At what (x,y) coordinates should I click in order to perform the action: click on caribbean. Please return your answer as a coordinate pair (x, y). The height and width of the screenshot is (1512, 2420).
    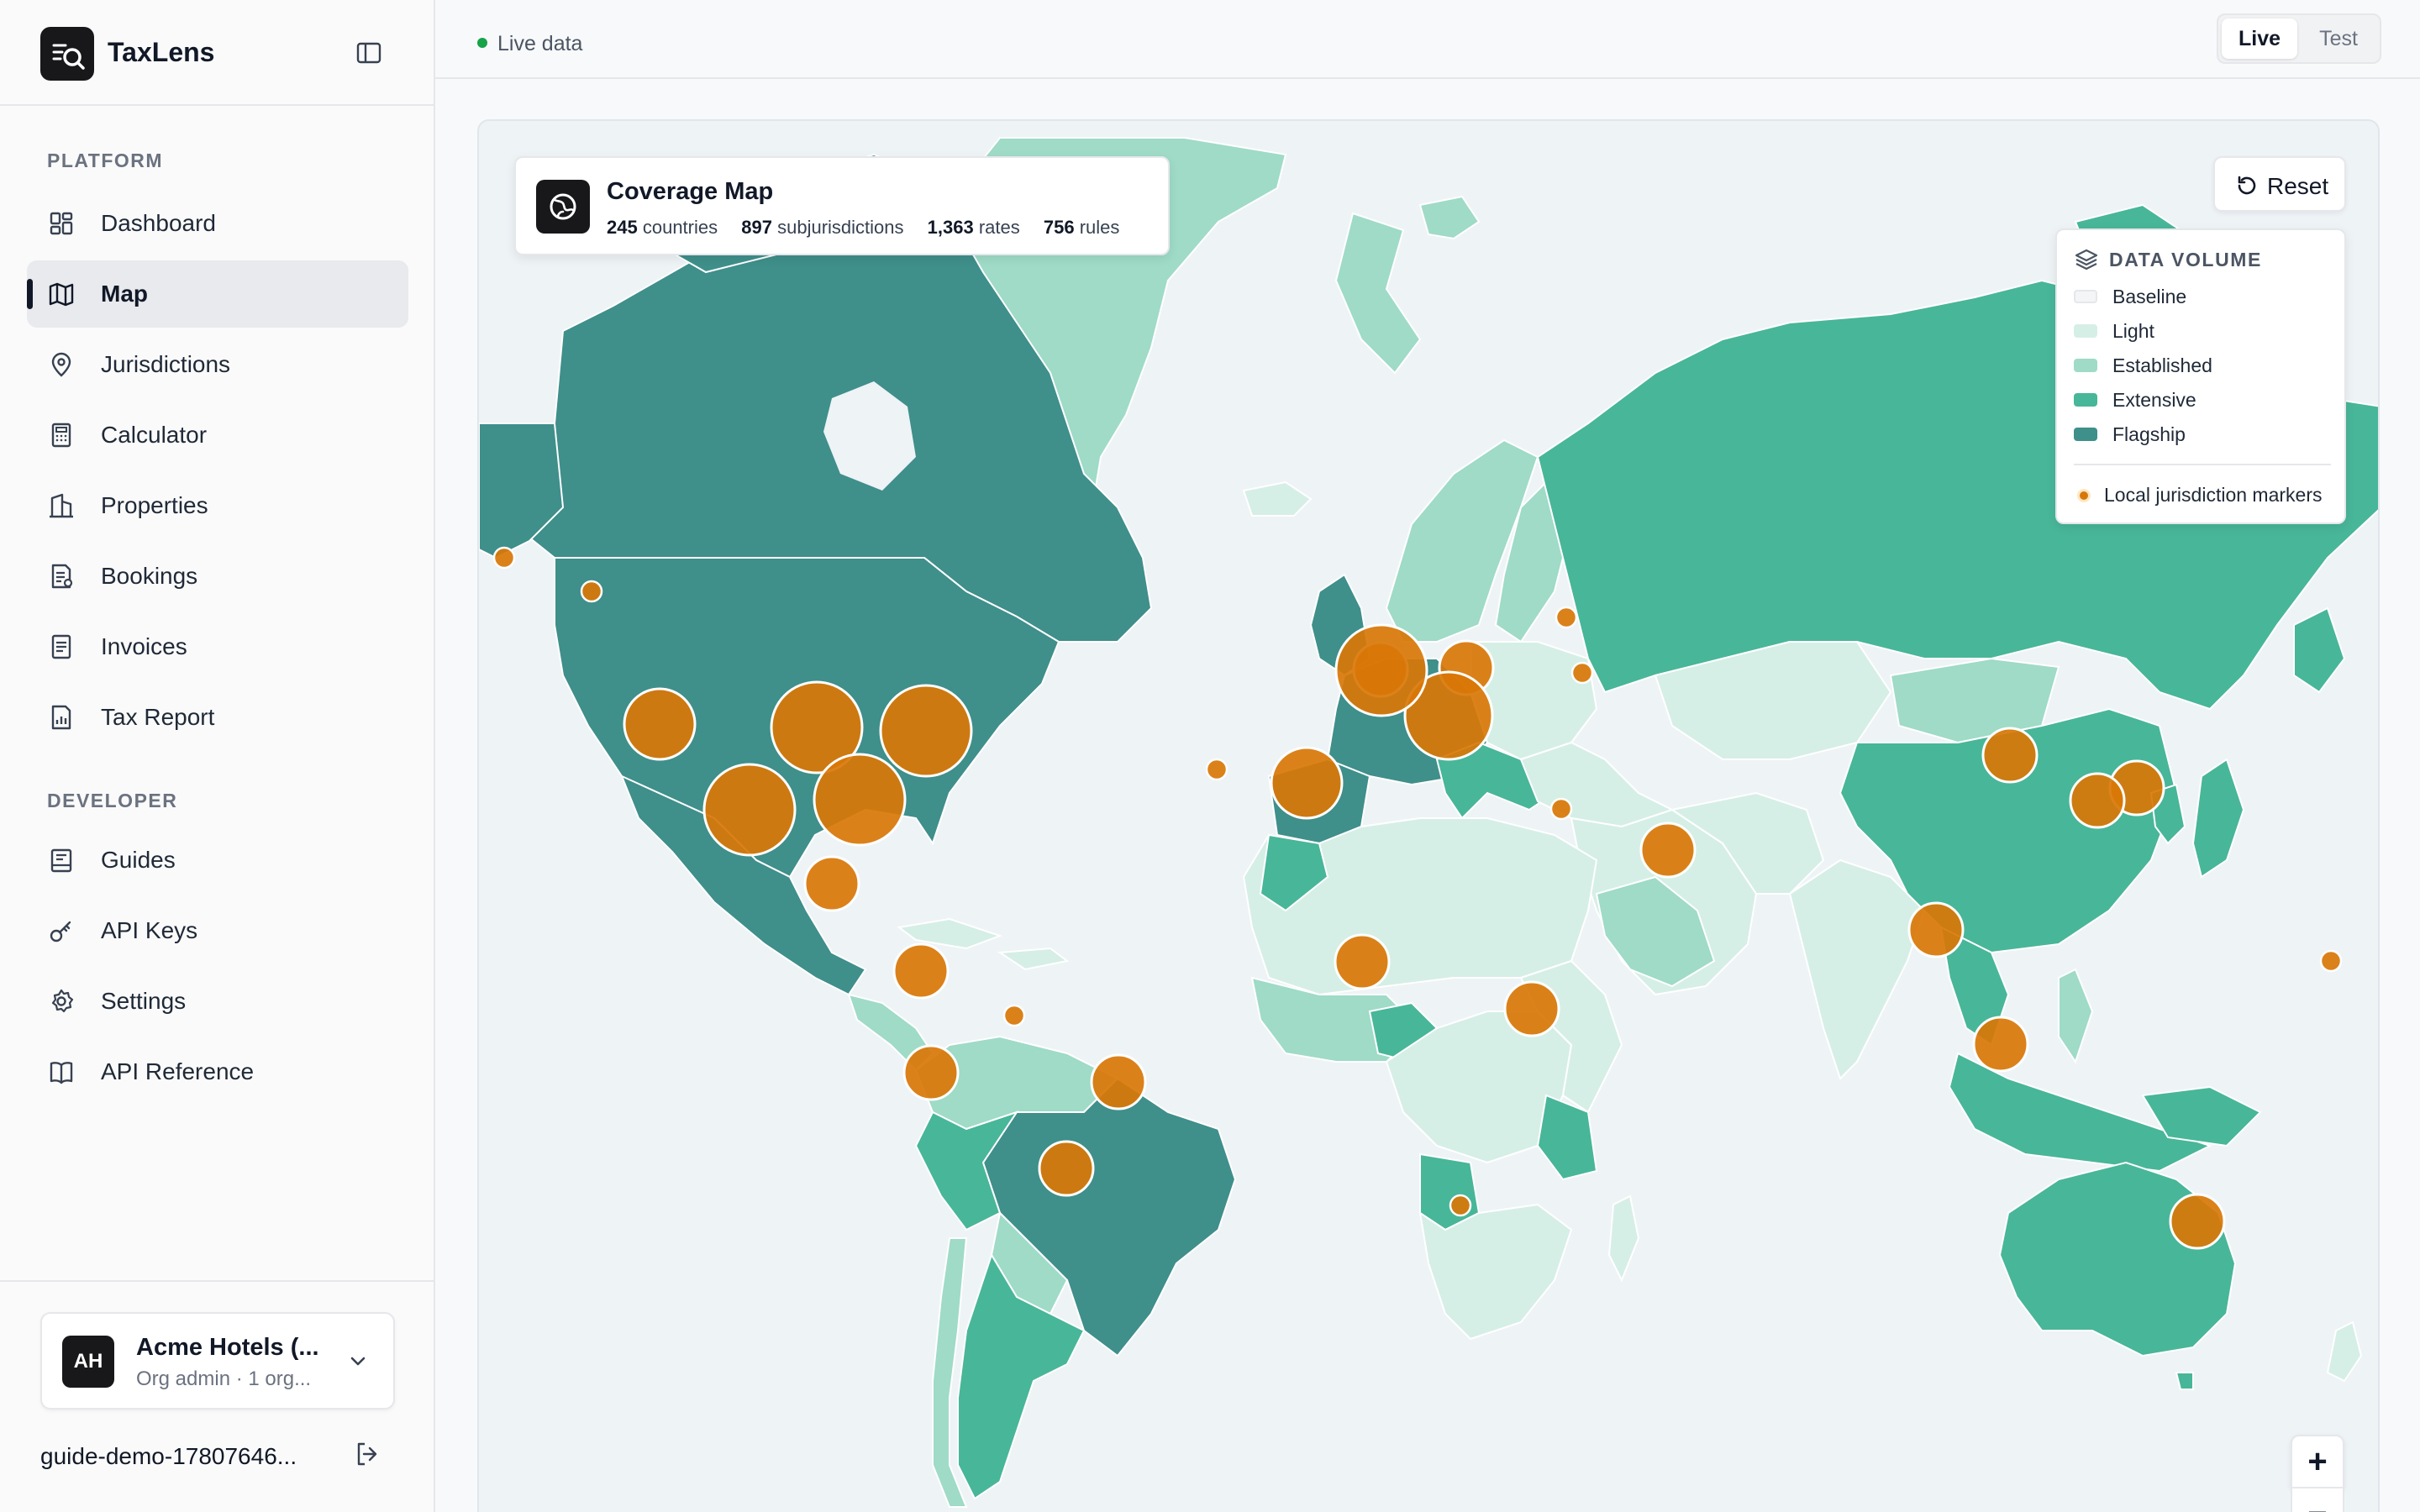
    Looking at the image, I should click on (1033, 959).